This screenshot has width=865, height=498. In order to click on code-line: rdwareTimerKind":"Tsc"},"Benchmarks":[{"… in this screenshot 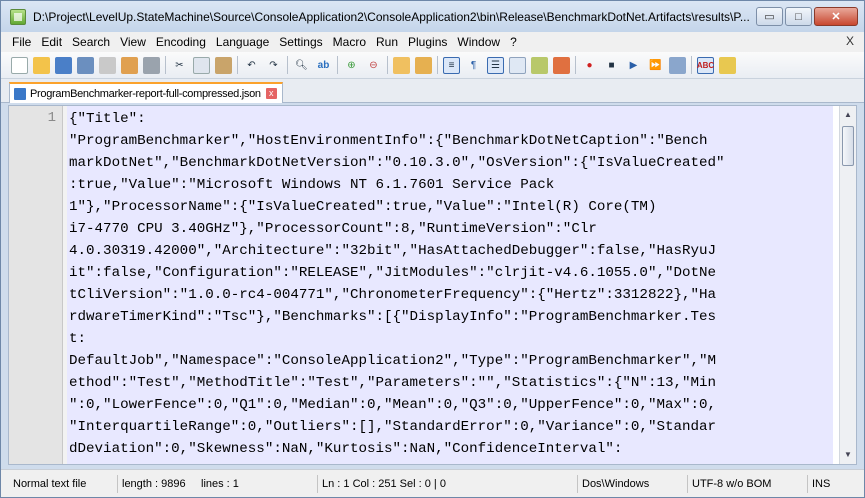, I will do `click(393, 317)`.